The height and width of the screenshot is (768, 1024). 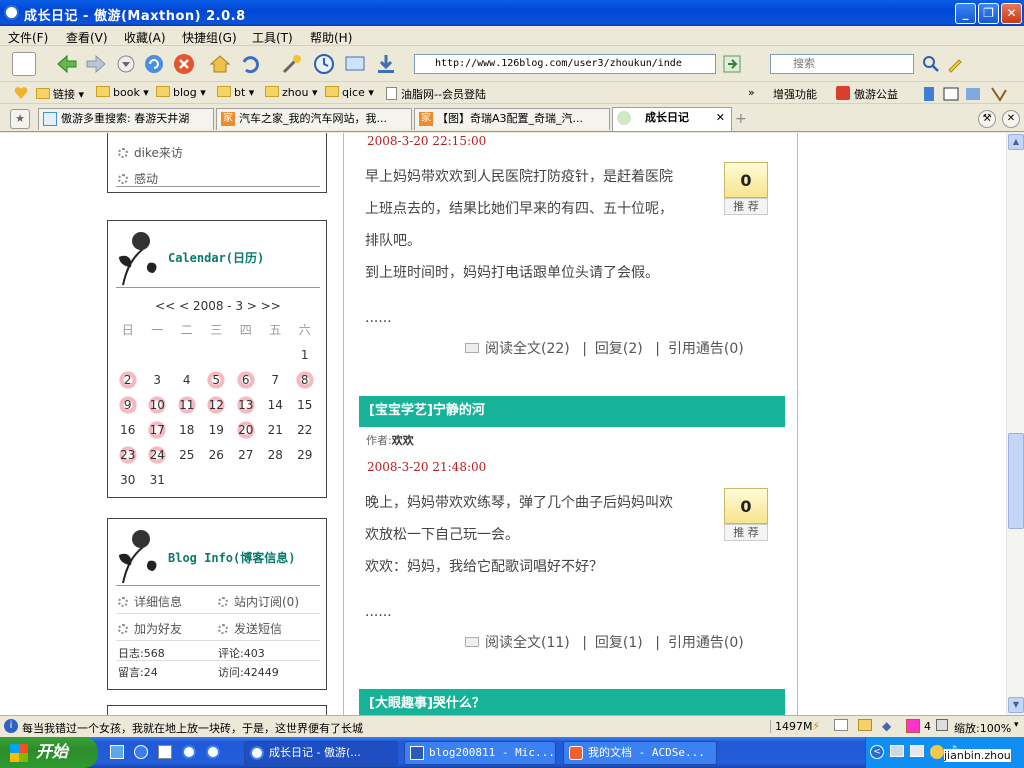 What do you see at coordinates (1011, 13) in the screenshot?
I see `close-button: ✕` at bounding box center [1011, 13].